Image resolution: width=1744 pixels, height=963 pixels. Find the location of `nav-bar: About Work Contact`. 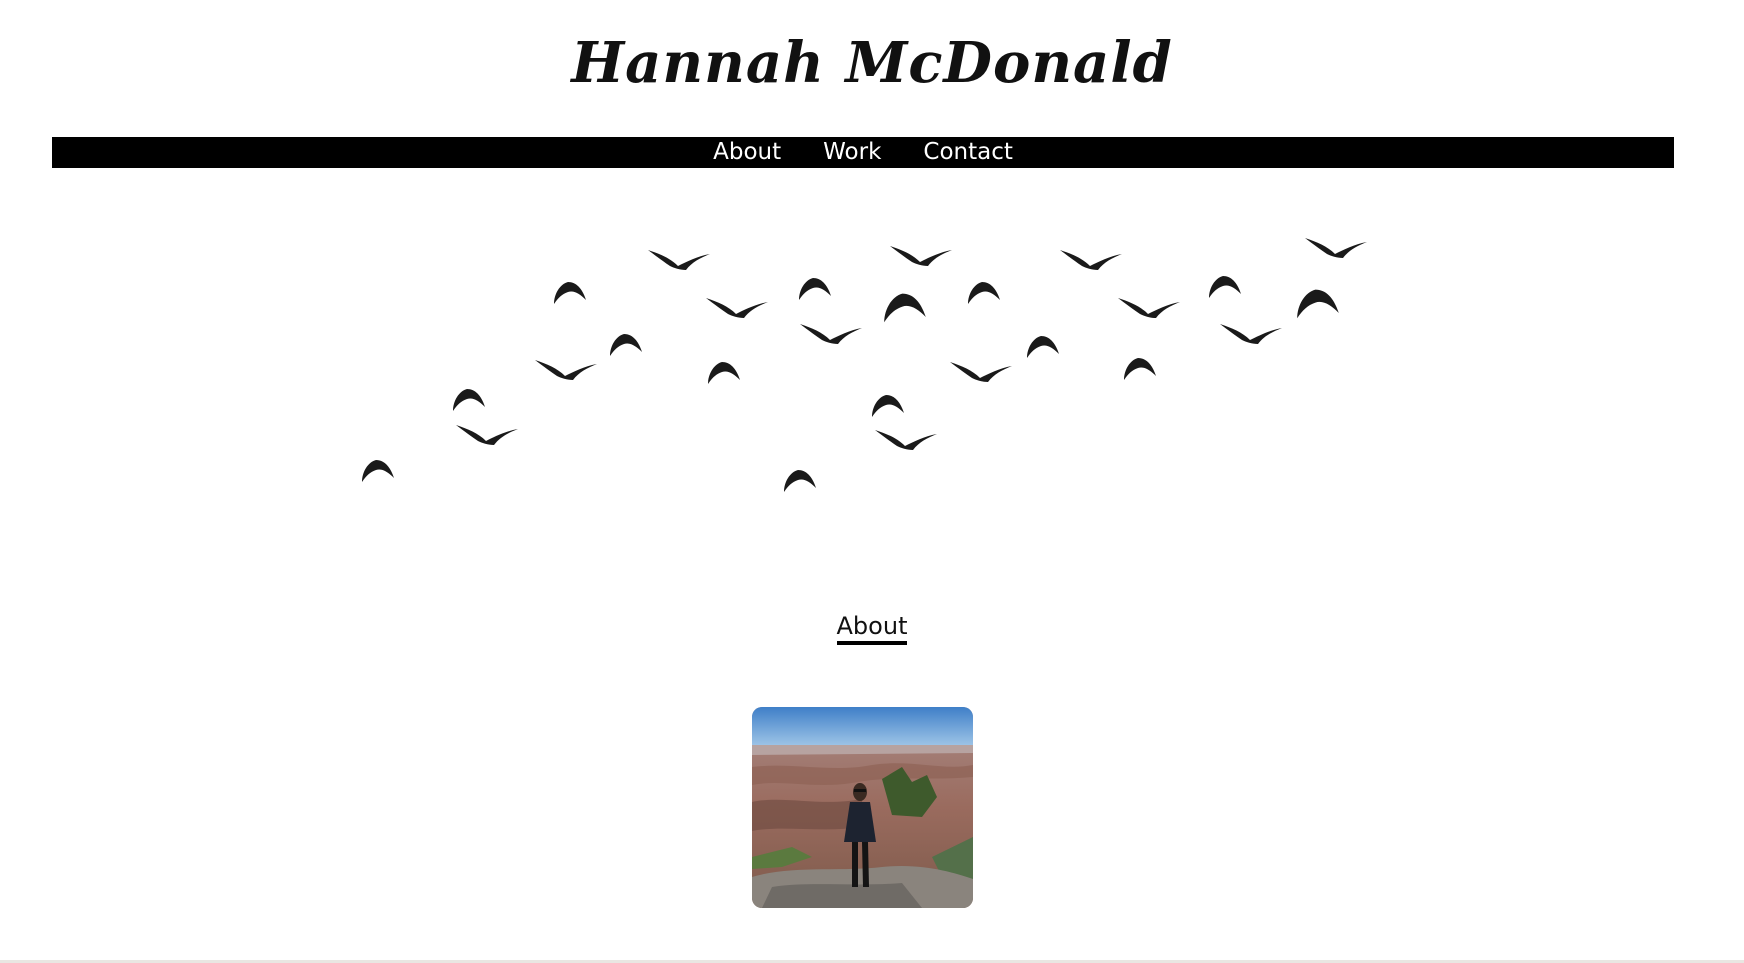

nav-bar: About Work Contact is located at coordinates (863, 152).